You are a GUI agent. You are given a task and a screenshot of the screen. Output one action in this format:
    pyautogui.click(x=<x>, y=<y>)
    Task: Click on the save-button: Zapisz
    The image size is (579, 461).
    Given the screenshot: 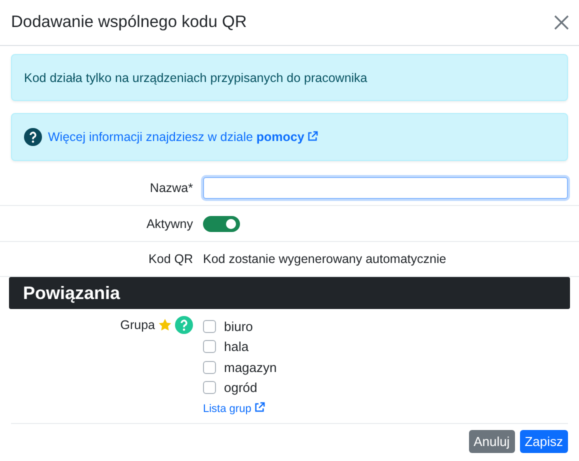 What is the action you would take?
    pyautogui.click(x=544, y=441)
    